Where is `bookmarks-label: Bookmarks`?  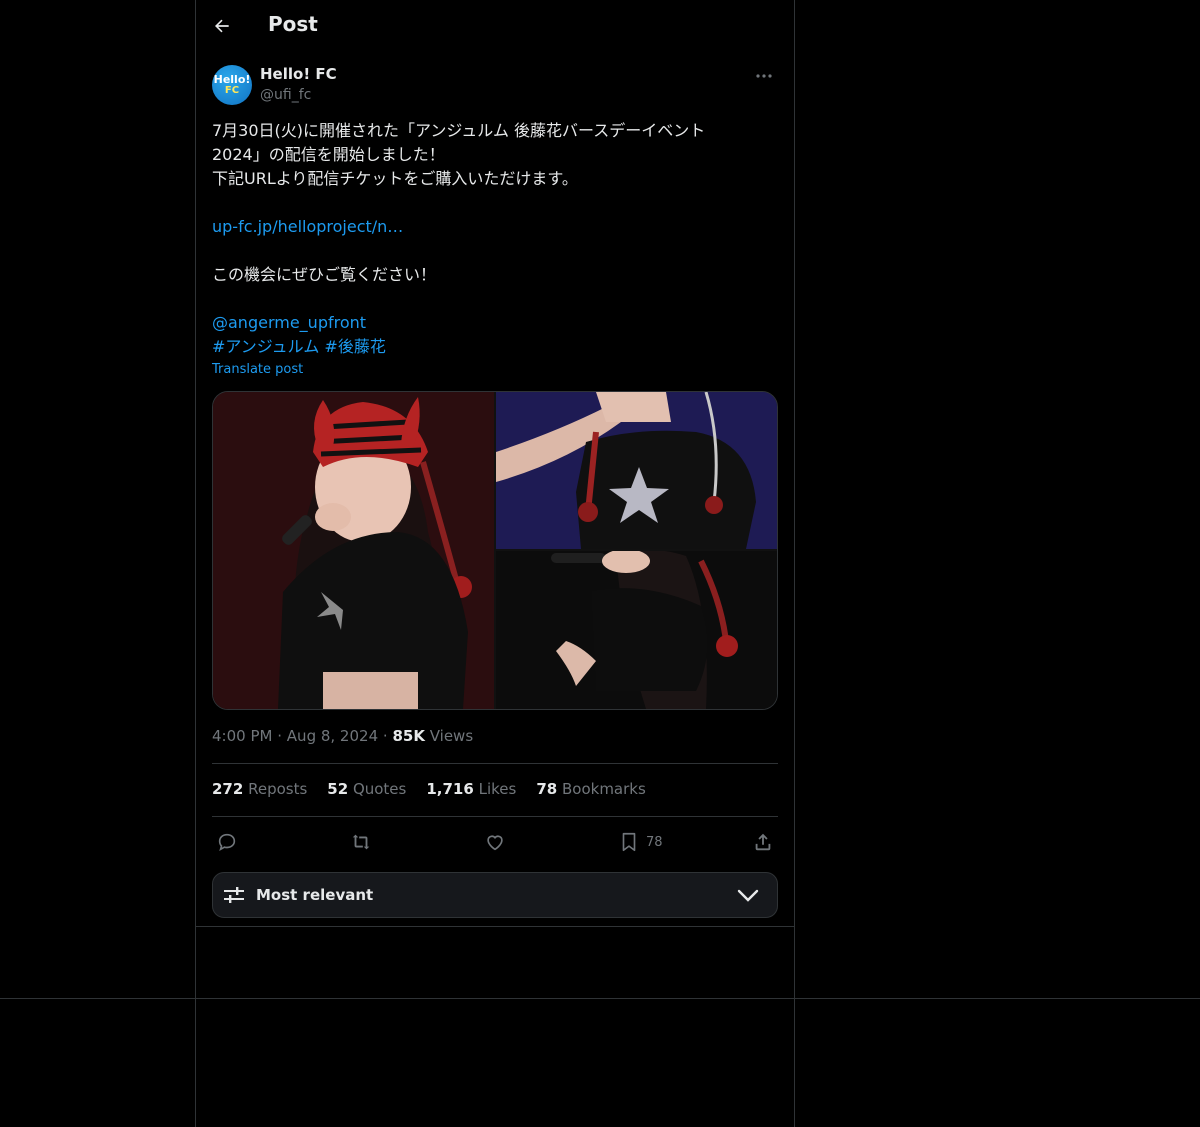 bookmarks-label: Bookmarks is located at coordinates (603, 789).